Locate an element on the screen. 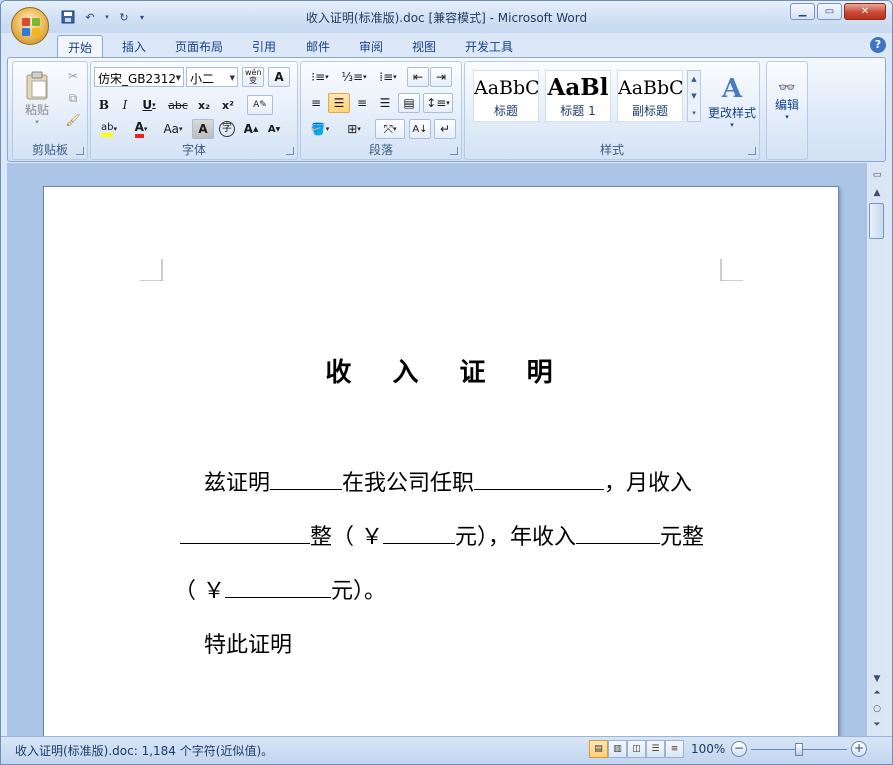 Image resolution: width=893 pixels, height=765 pixels. outline-view-icon: ☰ is located at coordinates (655, 749).